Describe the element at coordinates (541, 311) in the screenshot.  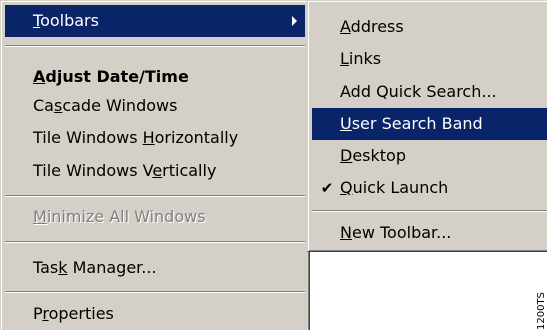
I see `figure-id-label: 1200TS` at that location.